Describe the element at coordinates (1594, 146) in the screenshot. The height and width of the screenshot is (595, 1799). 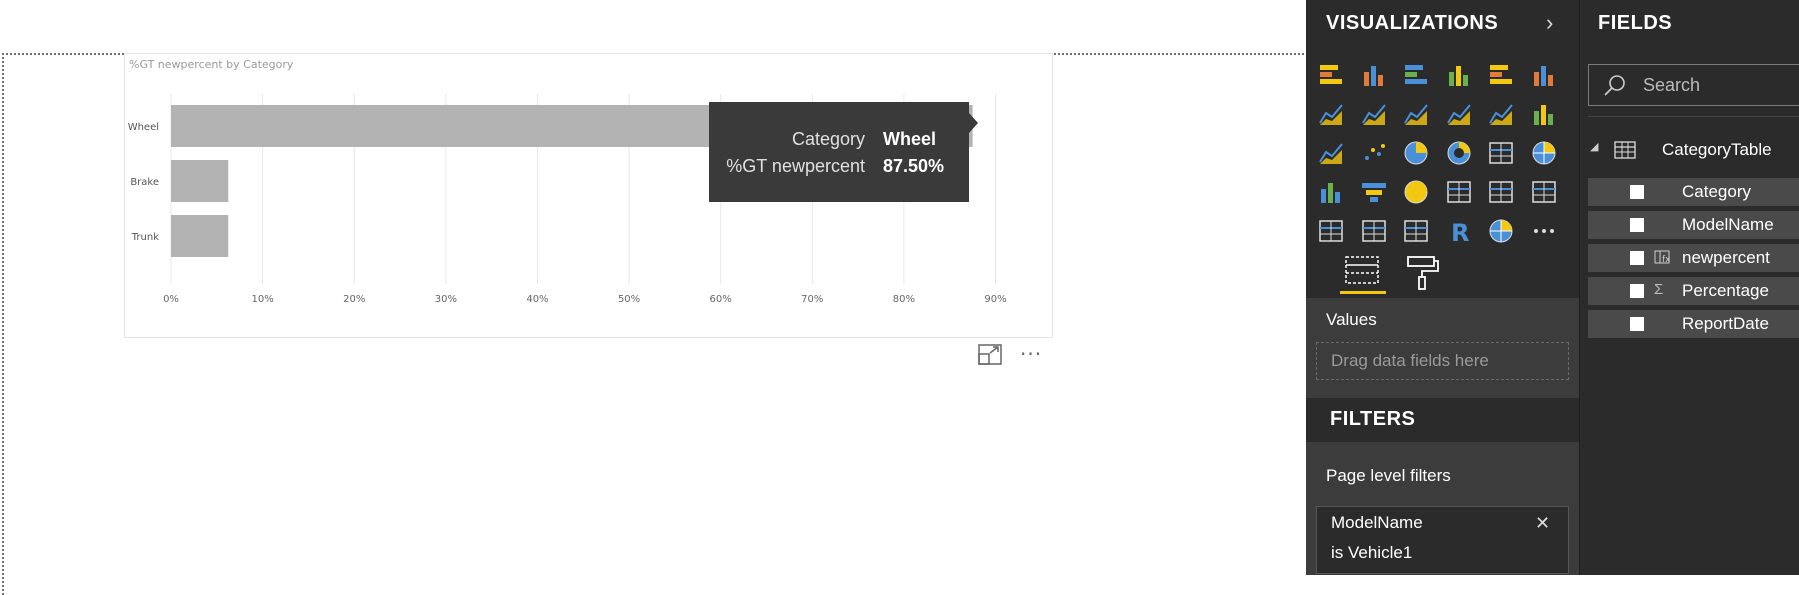
I see `expand-caret-icon: ◢` at that location.